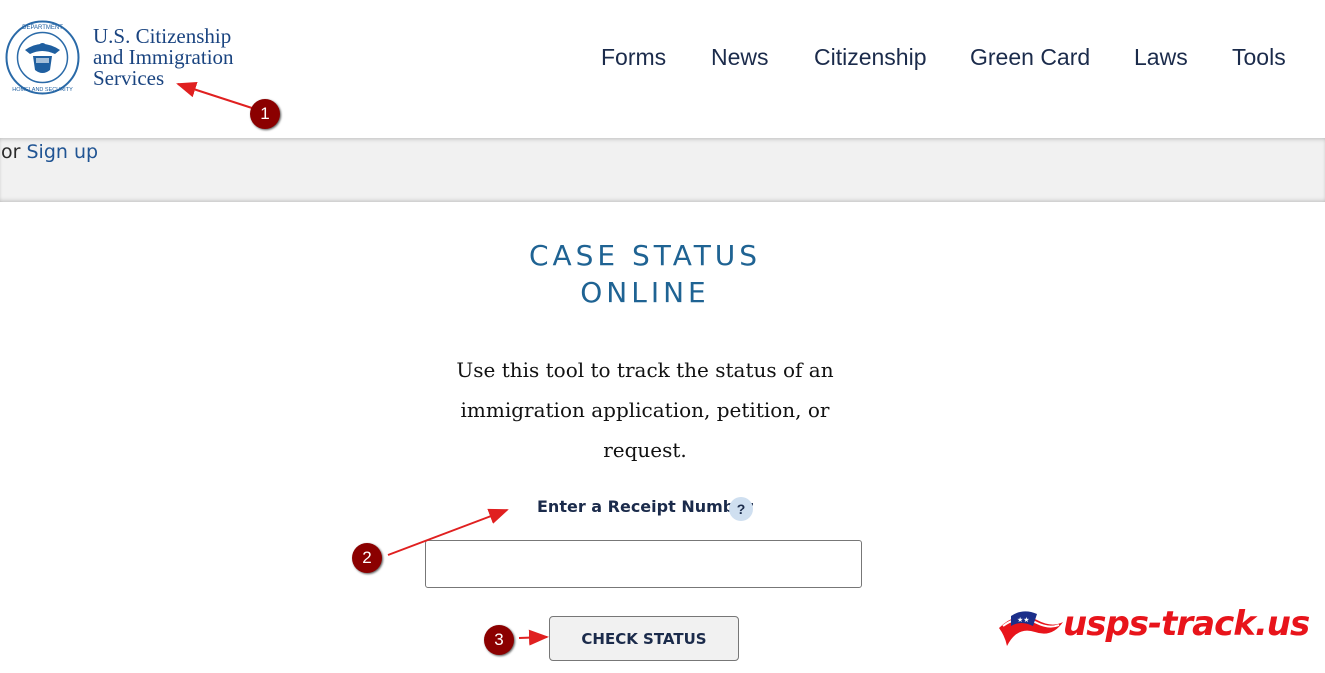 The image size is (1325, 673). Describe the element at coordinates (265, 114) in the screenshot. I see `annotation-badge-1: 1` at that location.